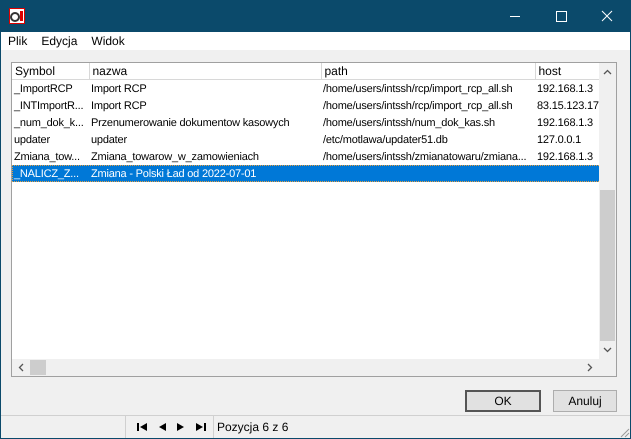  I want to click on ok-button: OK, so click(503, 401).